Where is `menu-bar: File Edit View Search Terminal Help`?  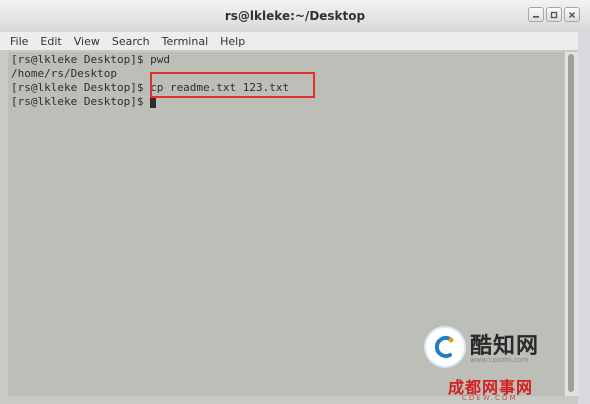 menu-bar: File Edit View Search Terminal Help is located at coordinates (295, 41).